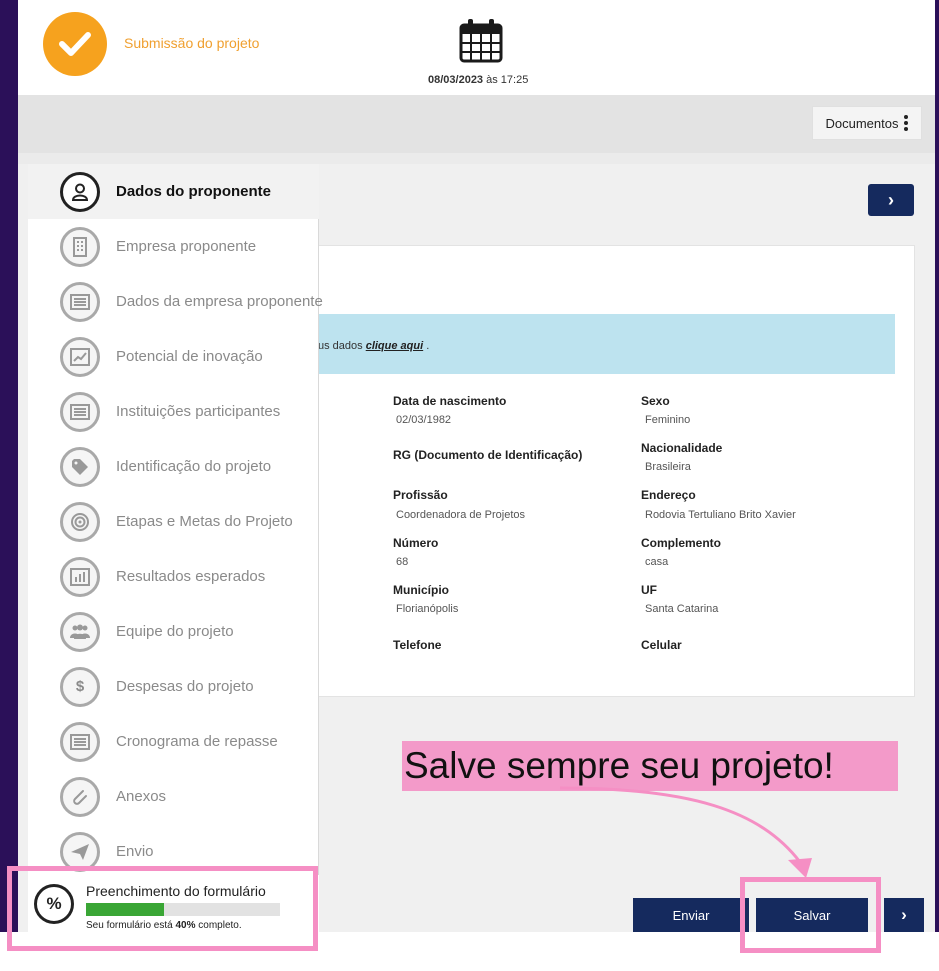  Describe the element at coordinates (720, 515) in the screenshot. I see `address-value: Rodovia Tertuliano Brito Xavier` at that location.